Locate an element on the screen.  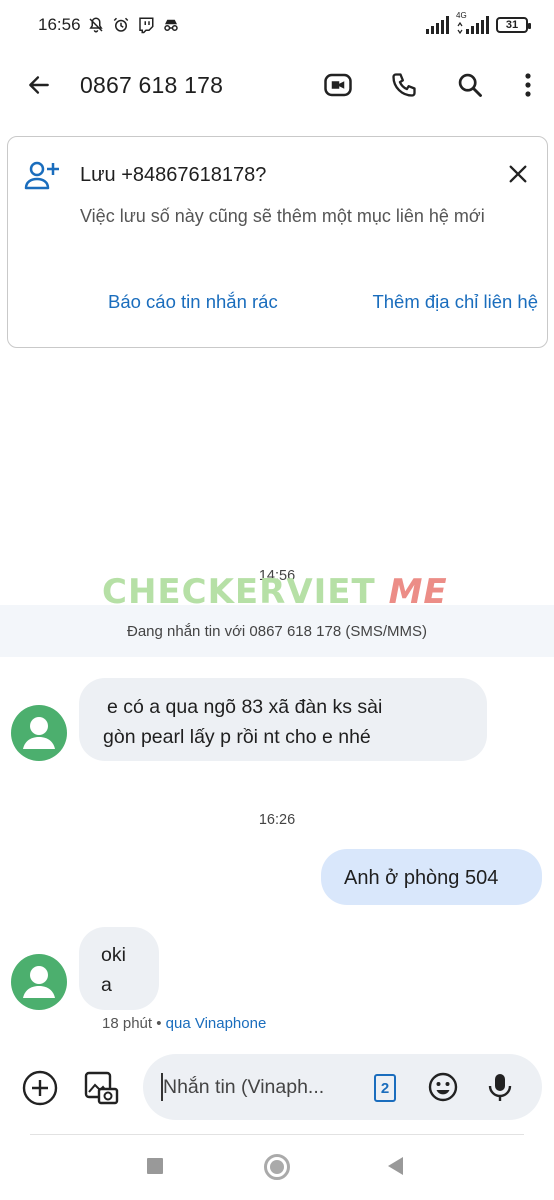
dismiss-card-button is located at coordinates (518, 174).